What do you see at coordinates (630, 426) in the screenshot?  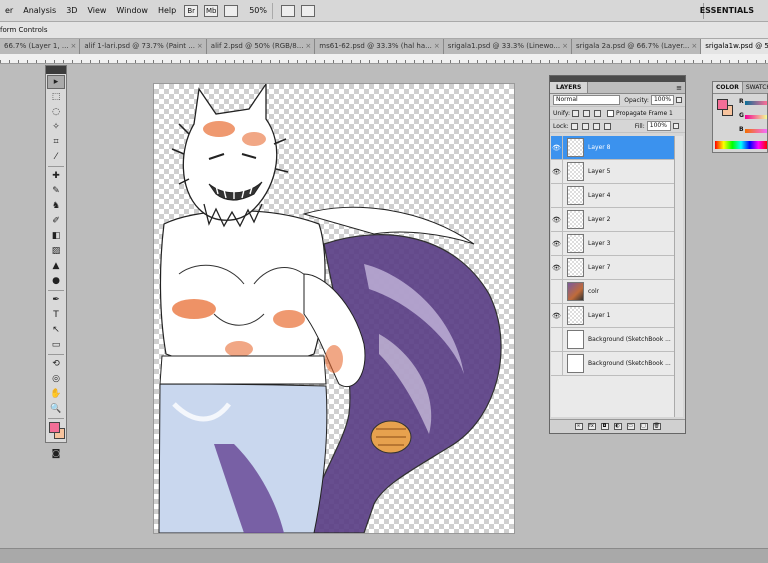 I see `group-icon: ▭` at bounding box center [630, 426].